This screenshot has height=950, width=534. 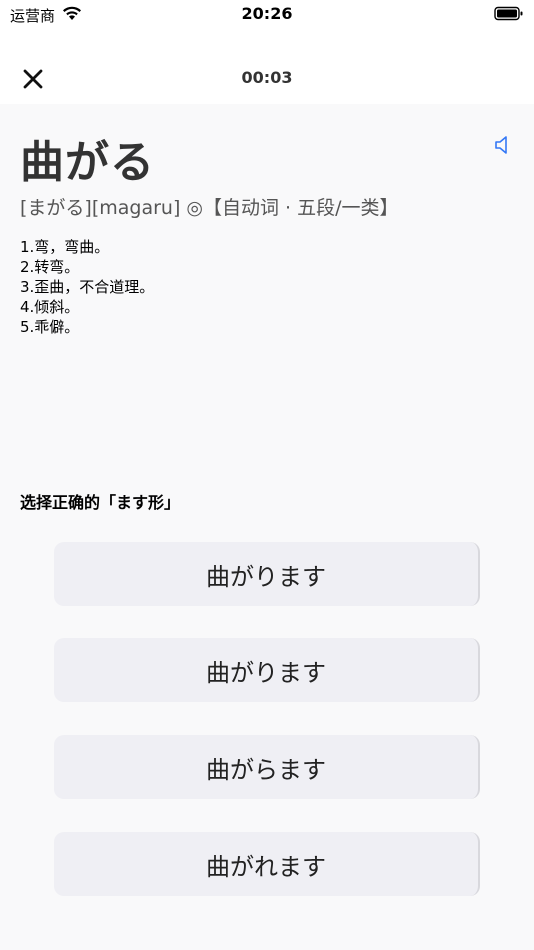 I want to click on status-bar: 运营商 20:26, so click(x=267, y=15).